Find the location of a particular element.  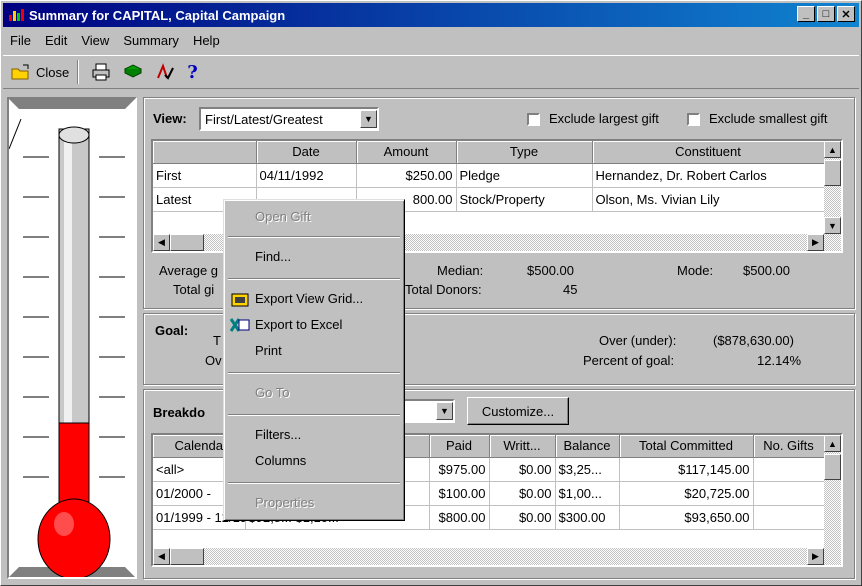

breakdown-table-cell: $975.00 is located at coordinates (459, 469).